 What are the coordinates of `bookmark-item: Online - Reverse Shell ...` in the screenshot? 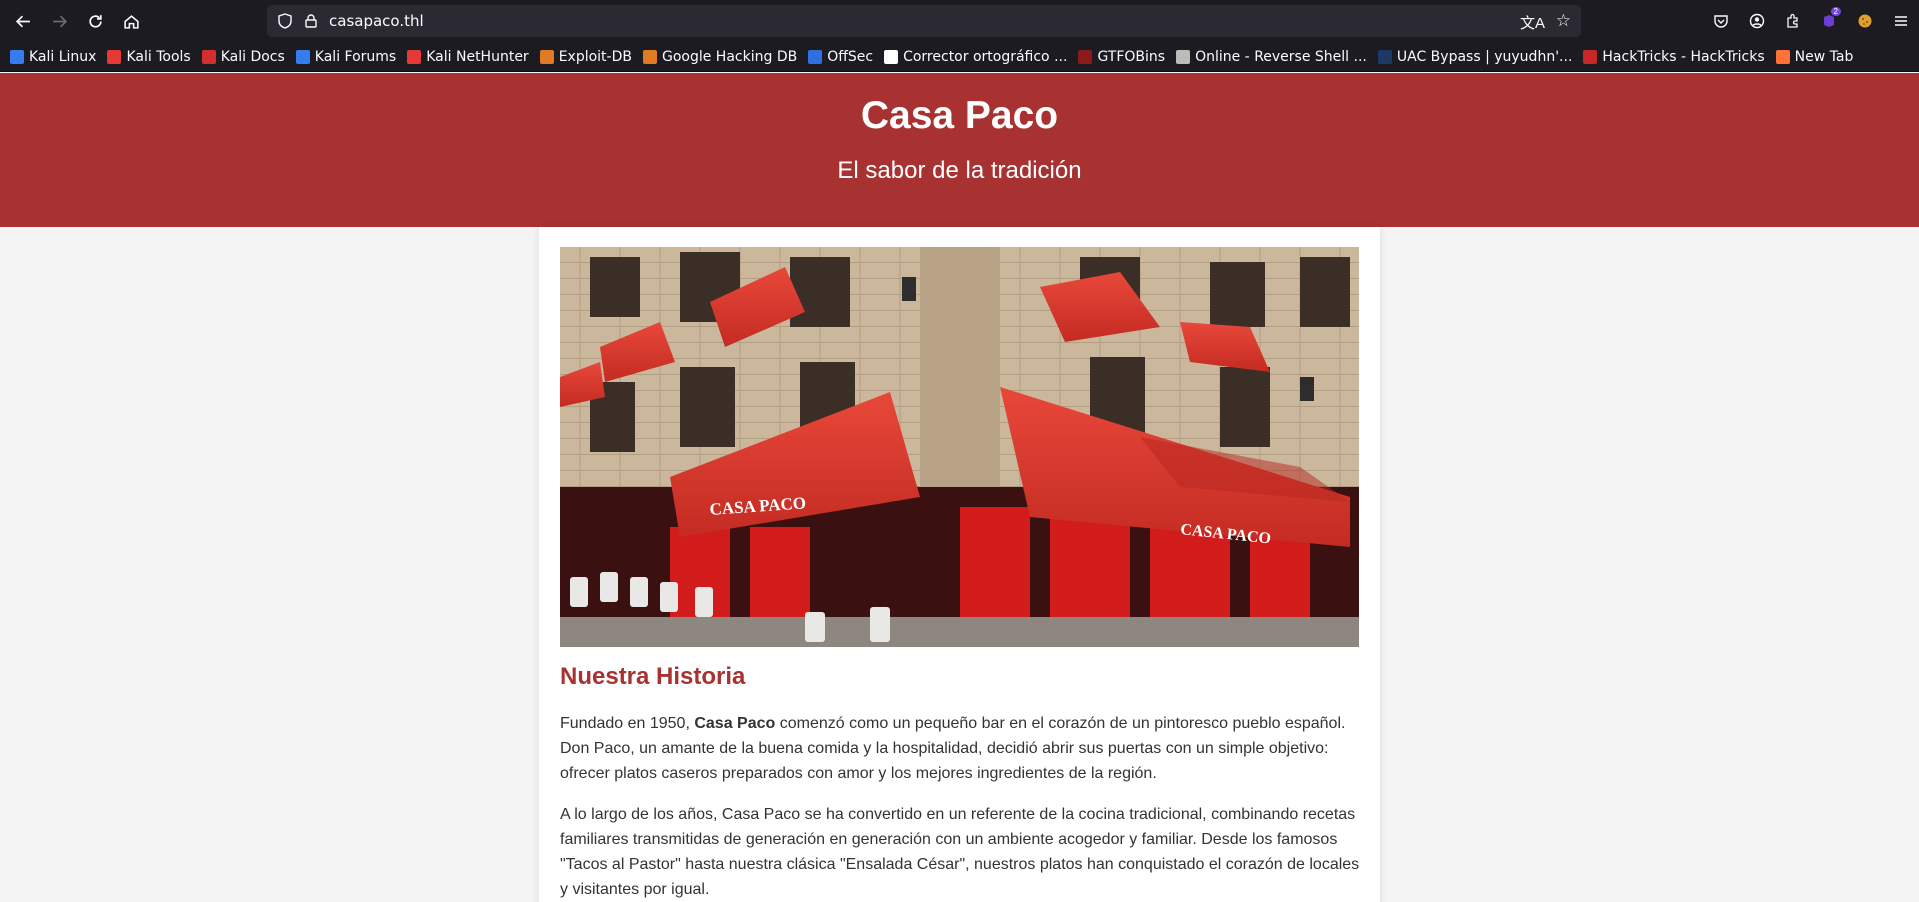 It's located at (1271, 57).